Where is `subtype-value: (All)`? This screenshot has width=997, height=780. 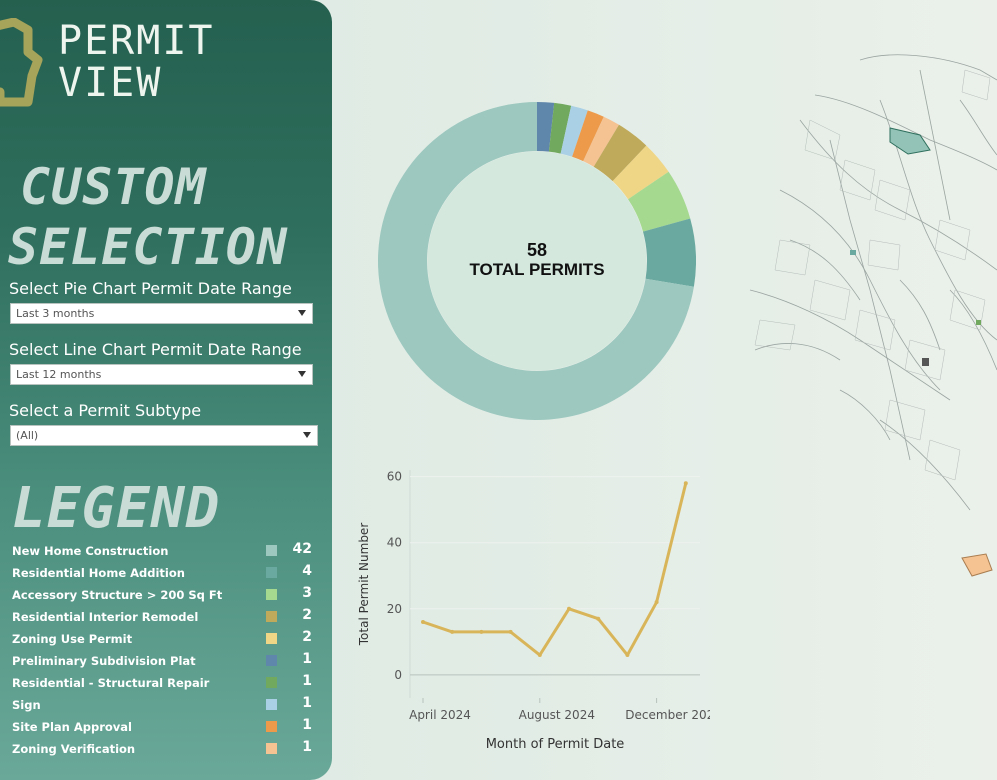 subtype-value: (All) is located at coordinates (27, 435).